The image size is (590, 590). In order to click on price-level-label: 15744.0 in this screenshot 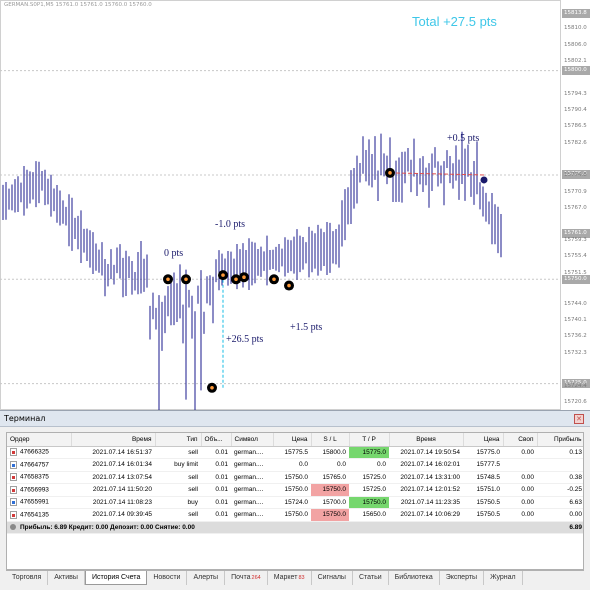, I will do `click(575, 303)`.